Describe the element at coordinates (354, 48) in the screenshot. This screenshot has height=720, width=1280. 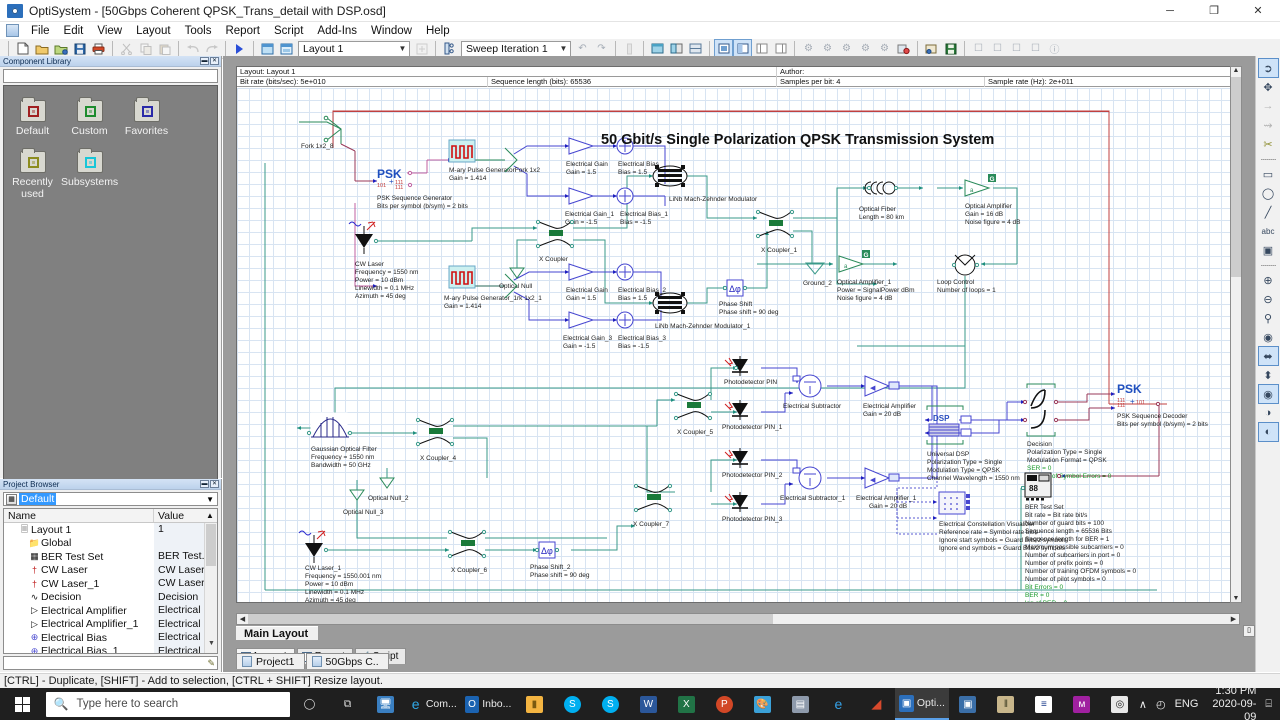
I see `layout-combo: Layout 1 ▼` at that location.